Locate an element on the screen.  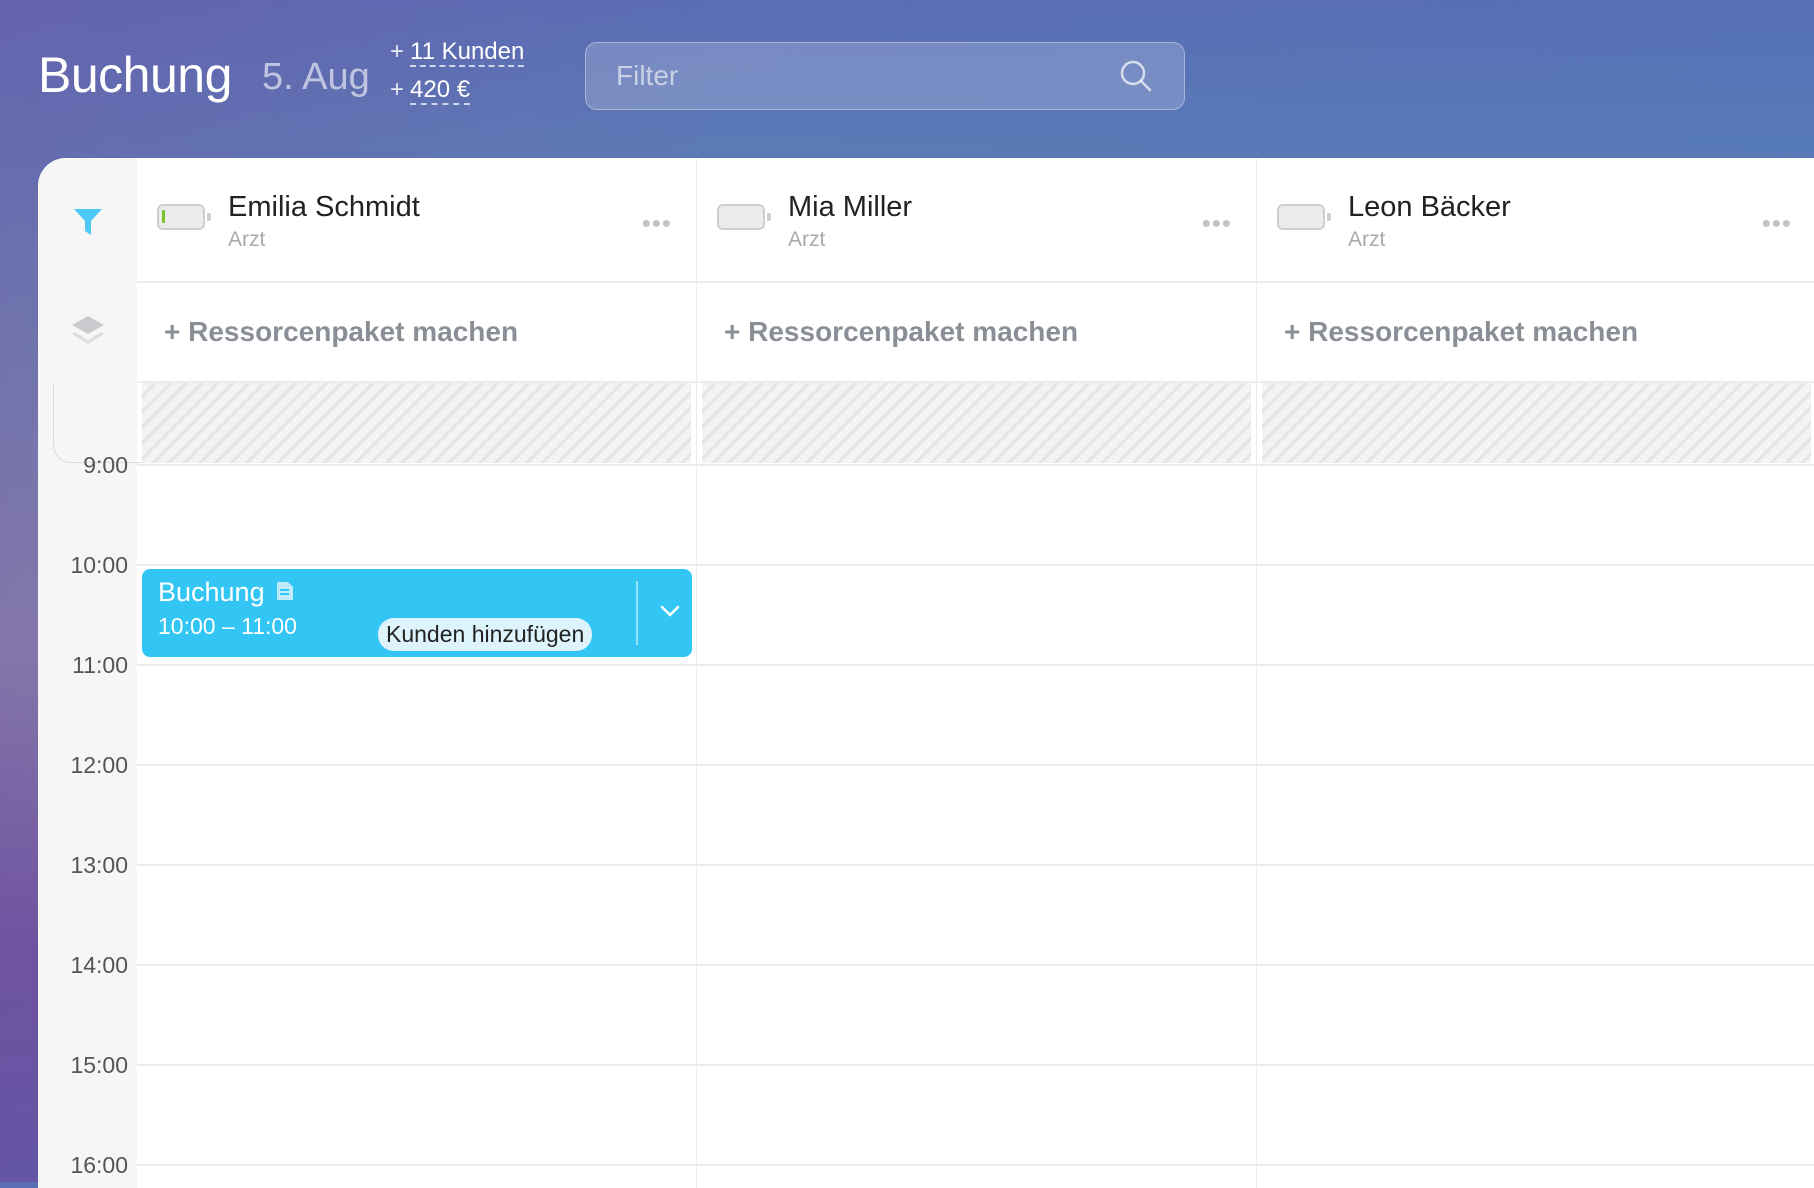
booking-event: Buchung 10:00 – 11:00 Kunden hinzufügen is located at coordinates (417, 613).